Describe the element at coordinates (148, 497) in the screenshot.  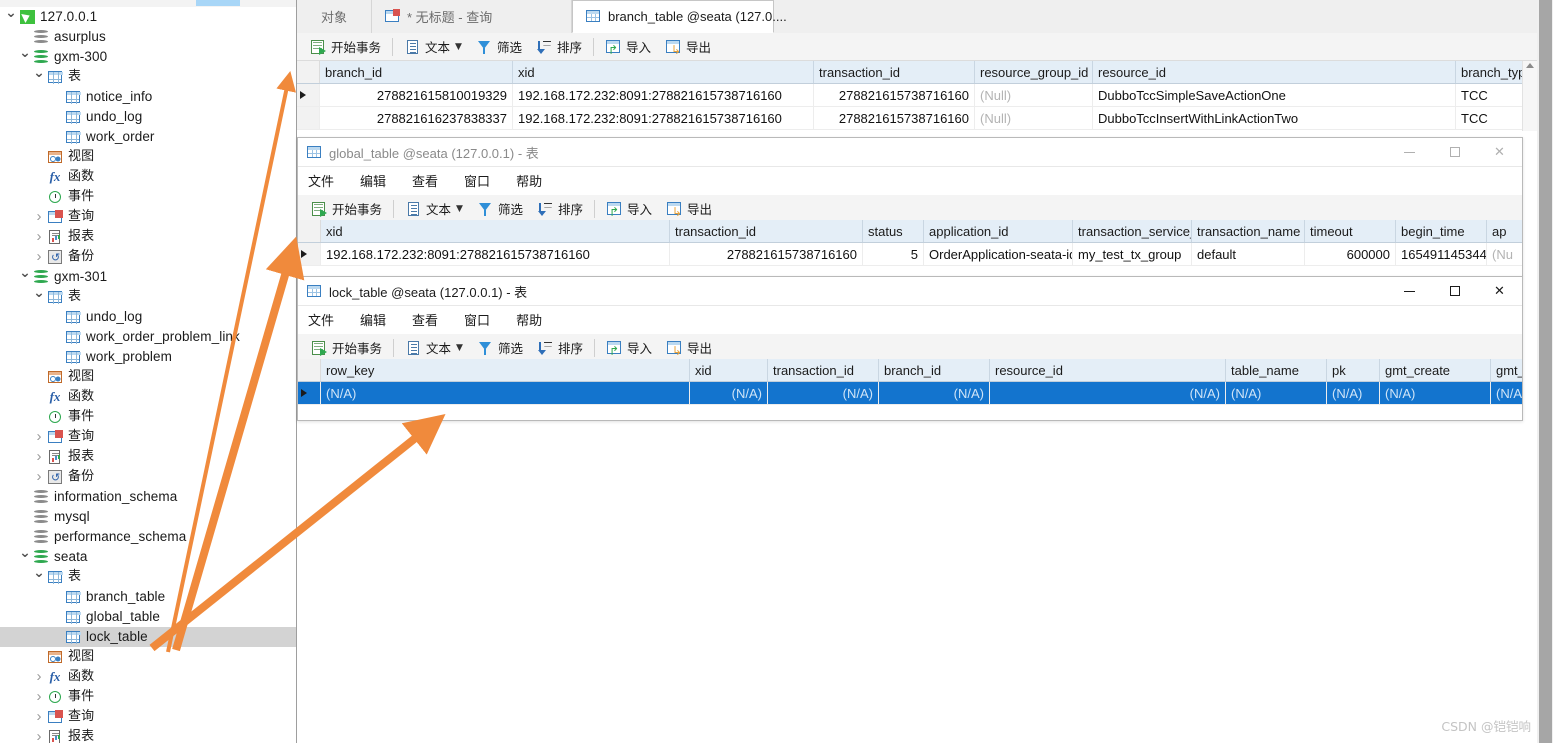
I see `tree-item-information_schema: information_schema` at that location.